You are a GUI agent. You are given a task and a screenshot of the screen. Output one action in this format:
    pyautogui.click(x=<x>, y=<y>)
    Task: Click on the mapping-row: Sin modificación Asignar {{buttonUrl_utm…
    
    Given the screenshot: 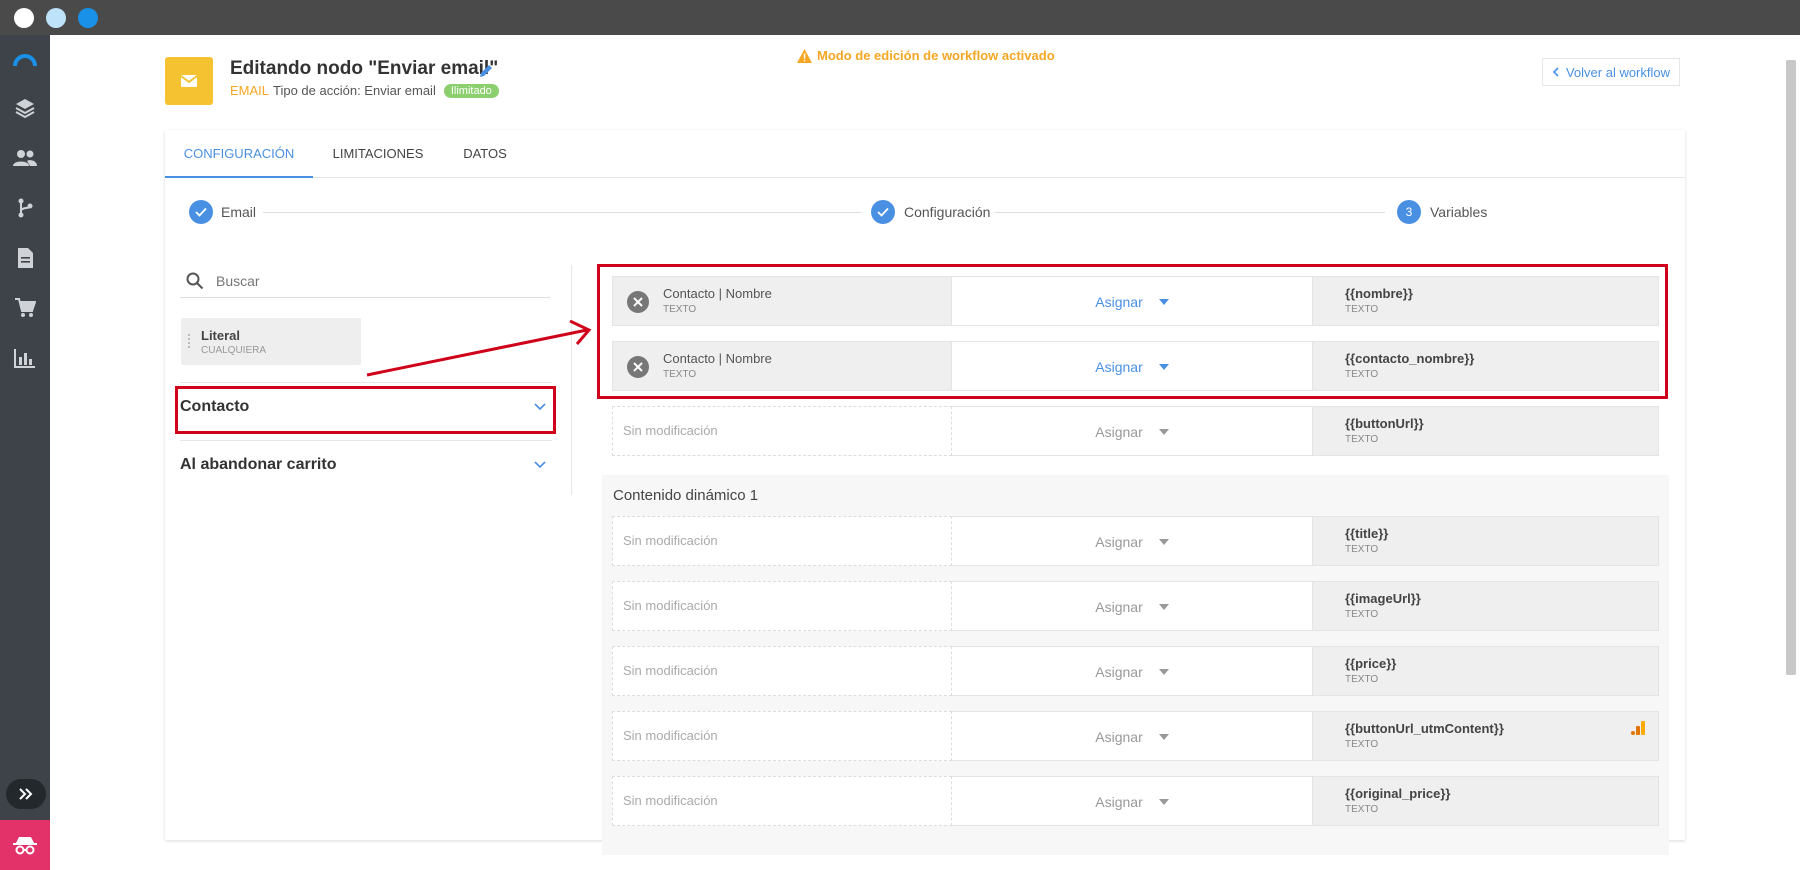 What is the action you would take?
    pyautogui.click(x=1135, y=736)
    